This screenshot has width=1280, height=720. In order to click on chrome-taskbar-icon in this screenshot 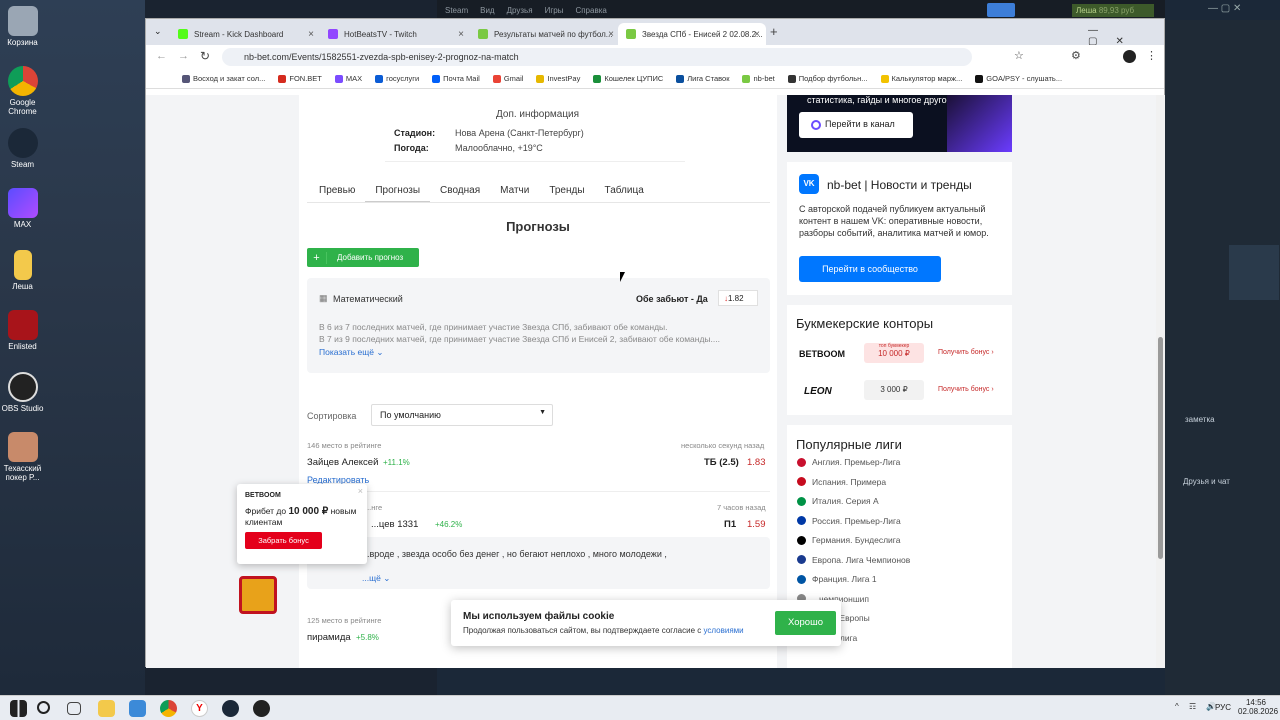, I will do `click(168, 708)`.